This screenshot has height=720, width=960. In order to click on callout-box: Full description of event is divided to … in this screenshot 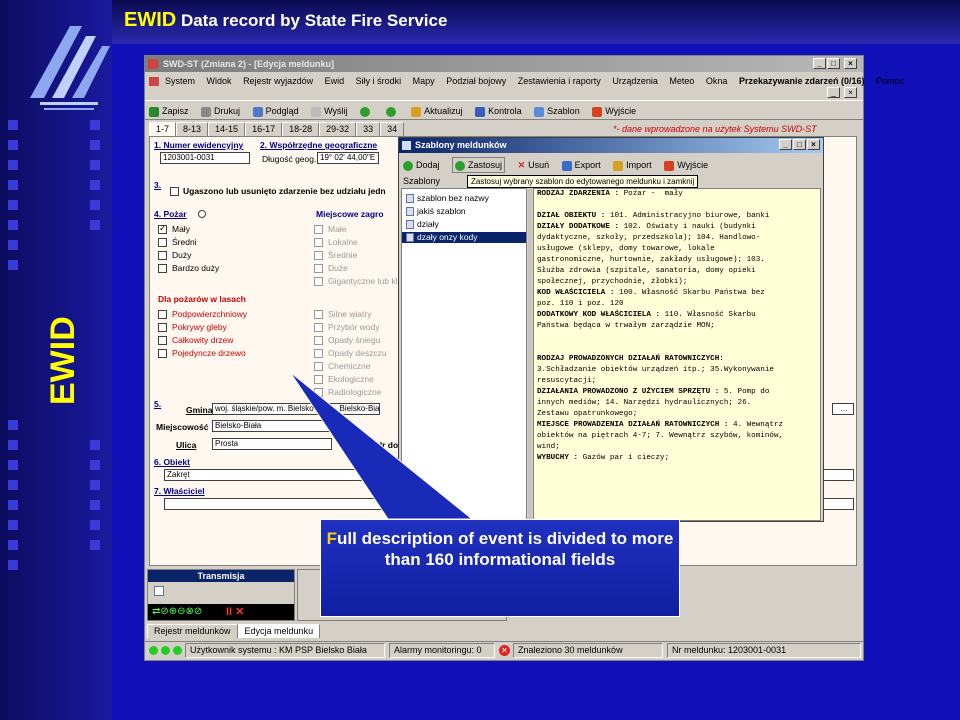, I will do `click(500, 568)`.